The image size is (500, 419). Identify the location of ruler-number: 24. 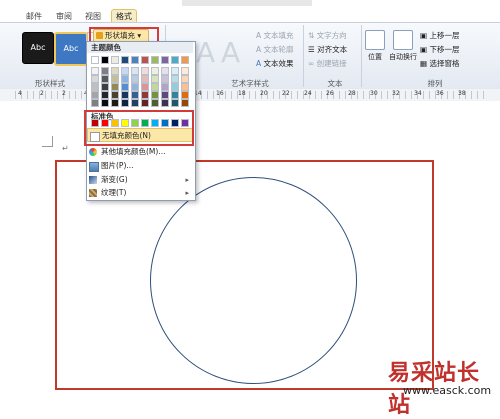
(308, 93).